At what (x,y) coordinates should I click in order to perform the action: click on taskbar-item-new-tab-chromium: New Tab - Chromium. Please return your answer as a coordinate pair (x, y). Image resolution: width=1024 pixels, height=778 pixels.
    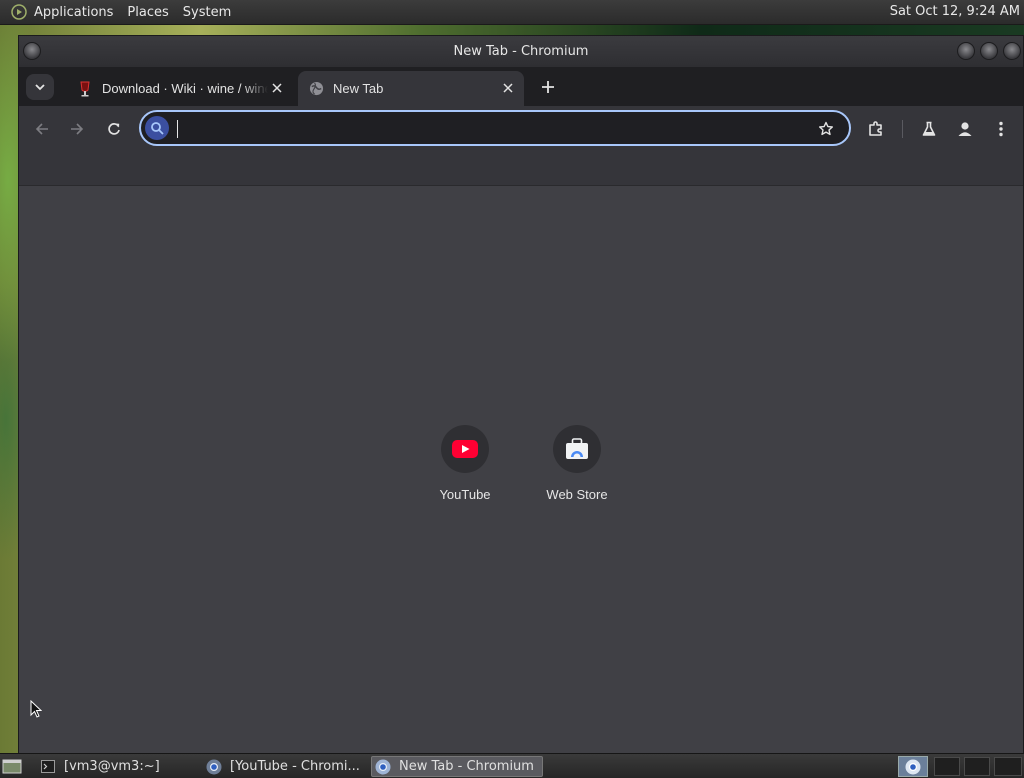
    Looking at the image, I should click on (457, 766).